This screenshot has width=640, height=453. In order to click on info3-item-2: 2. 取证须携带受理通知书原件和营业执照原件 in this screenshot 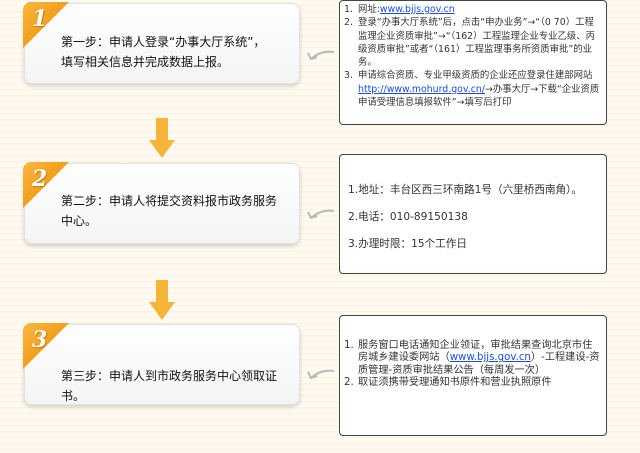, I will do `click(448, 383)`.